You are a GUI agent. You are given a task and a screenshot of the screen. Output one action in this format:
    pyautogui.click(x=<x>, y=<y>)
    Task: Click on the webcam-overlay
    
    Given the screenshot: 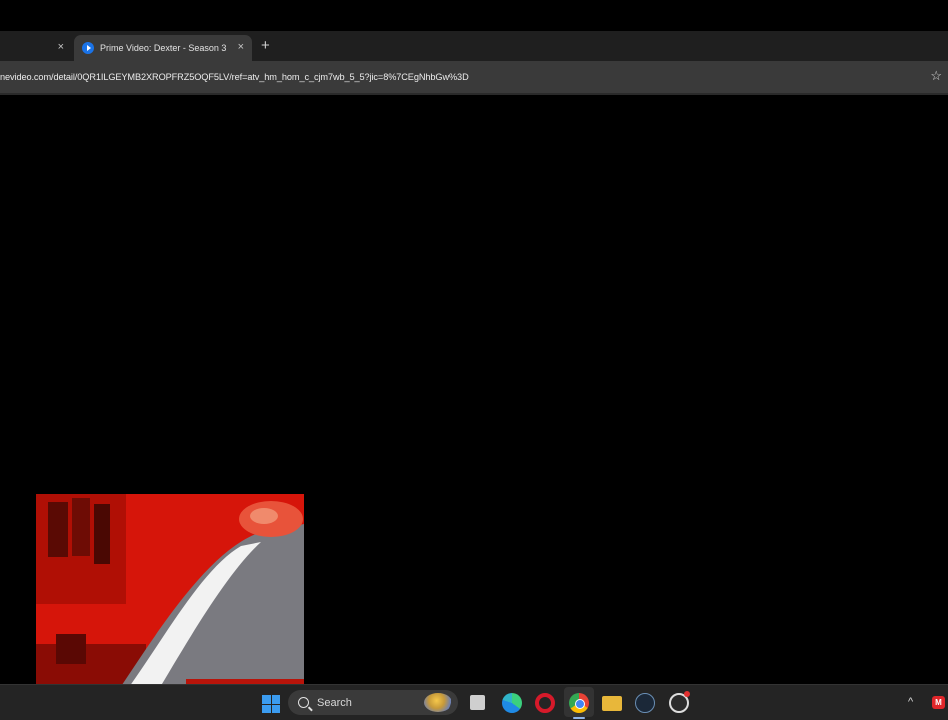 What is the action you would take?
    pyautogui.click(x=170, y=594)
    